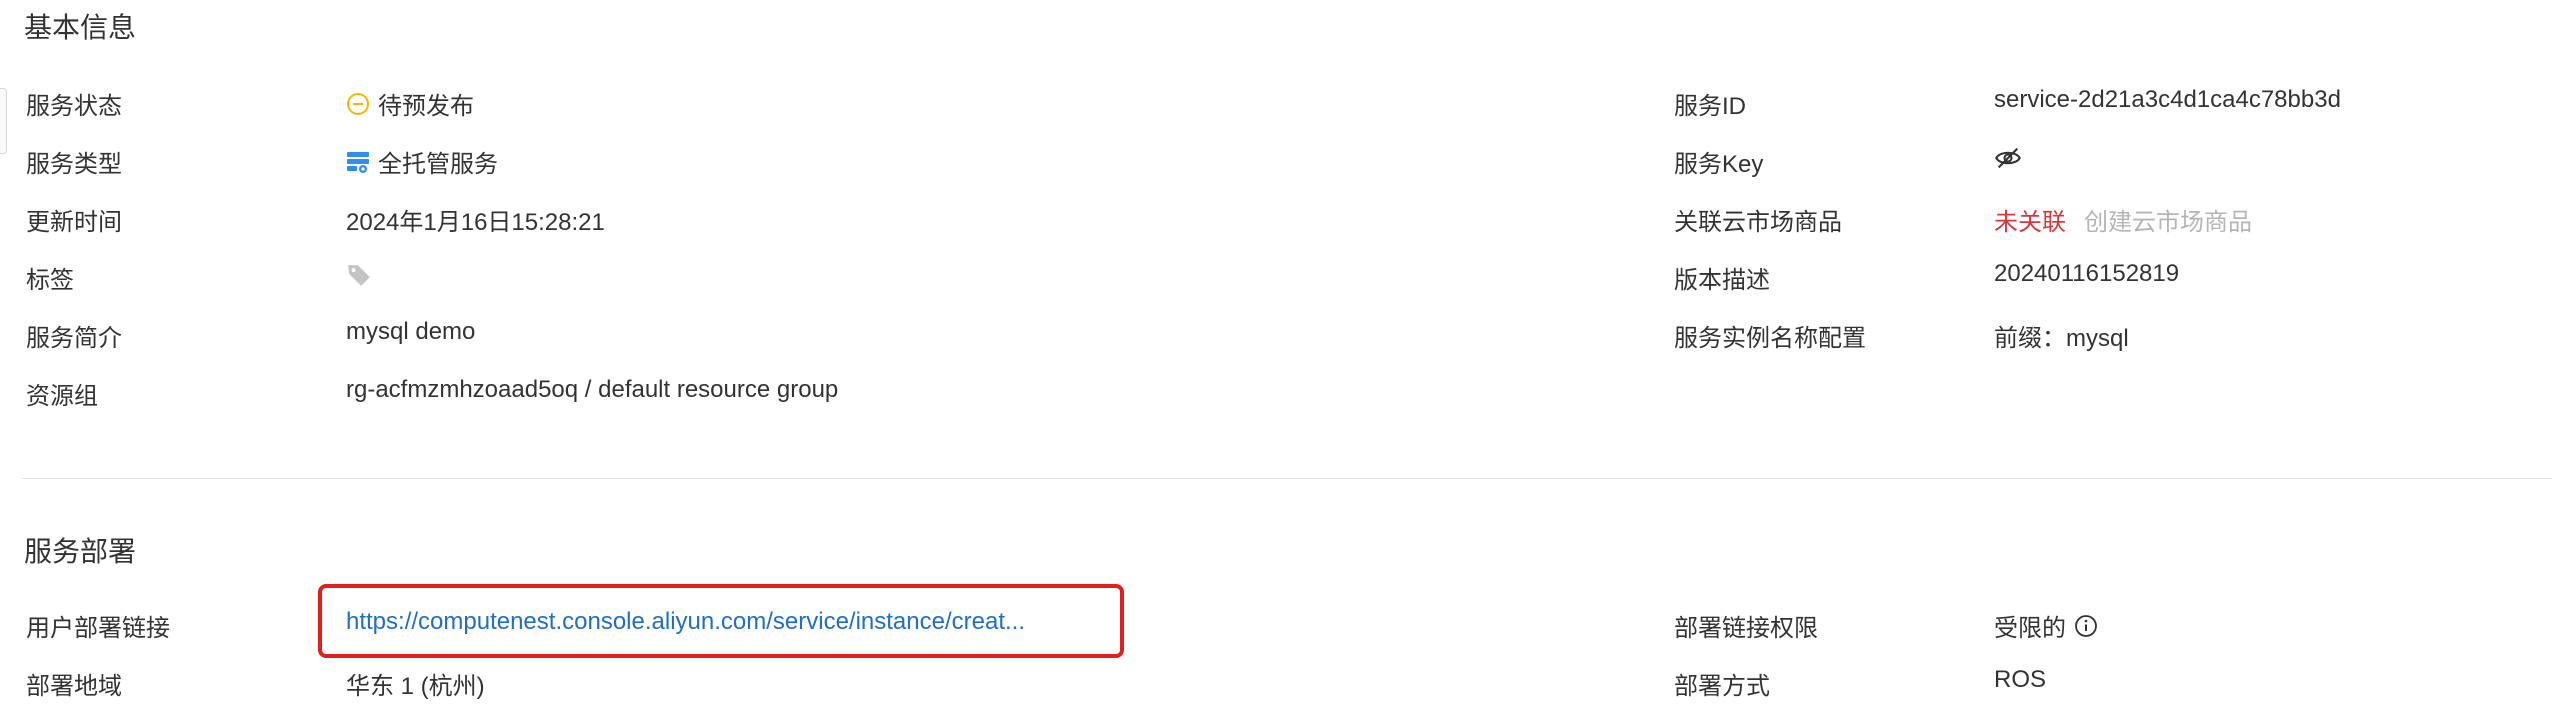 The height and width of the screenshot is (718, 2552). What do you see at coordinates (2030, 628) in the screenshot?
I see `permission-text: 受限的` at bounding box center [2030, 628].